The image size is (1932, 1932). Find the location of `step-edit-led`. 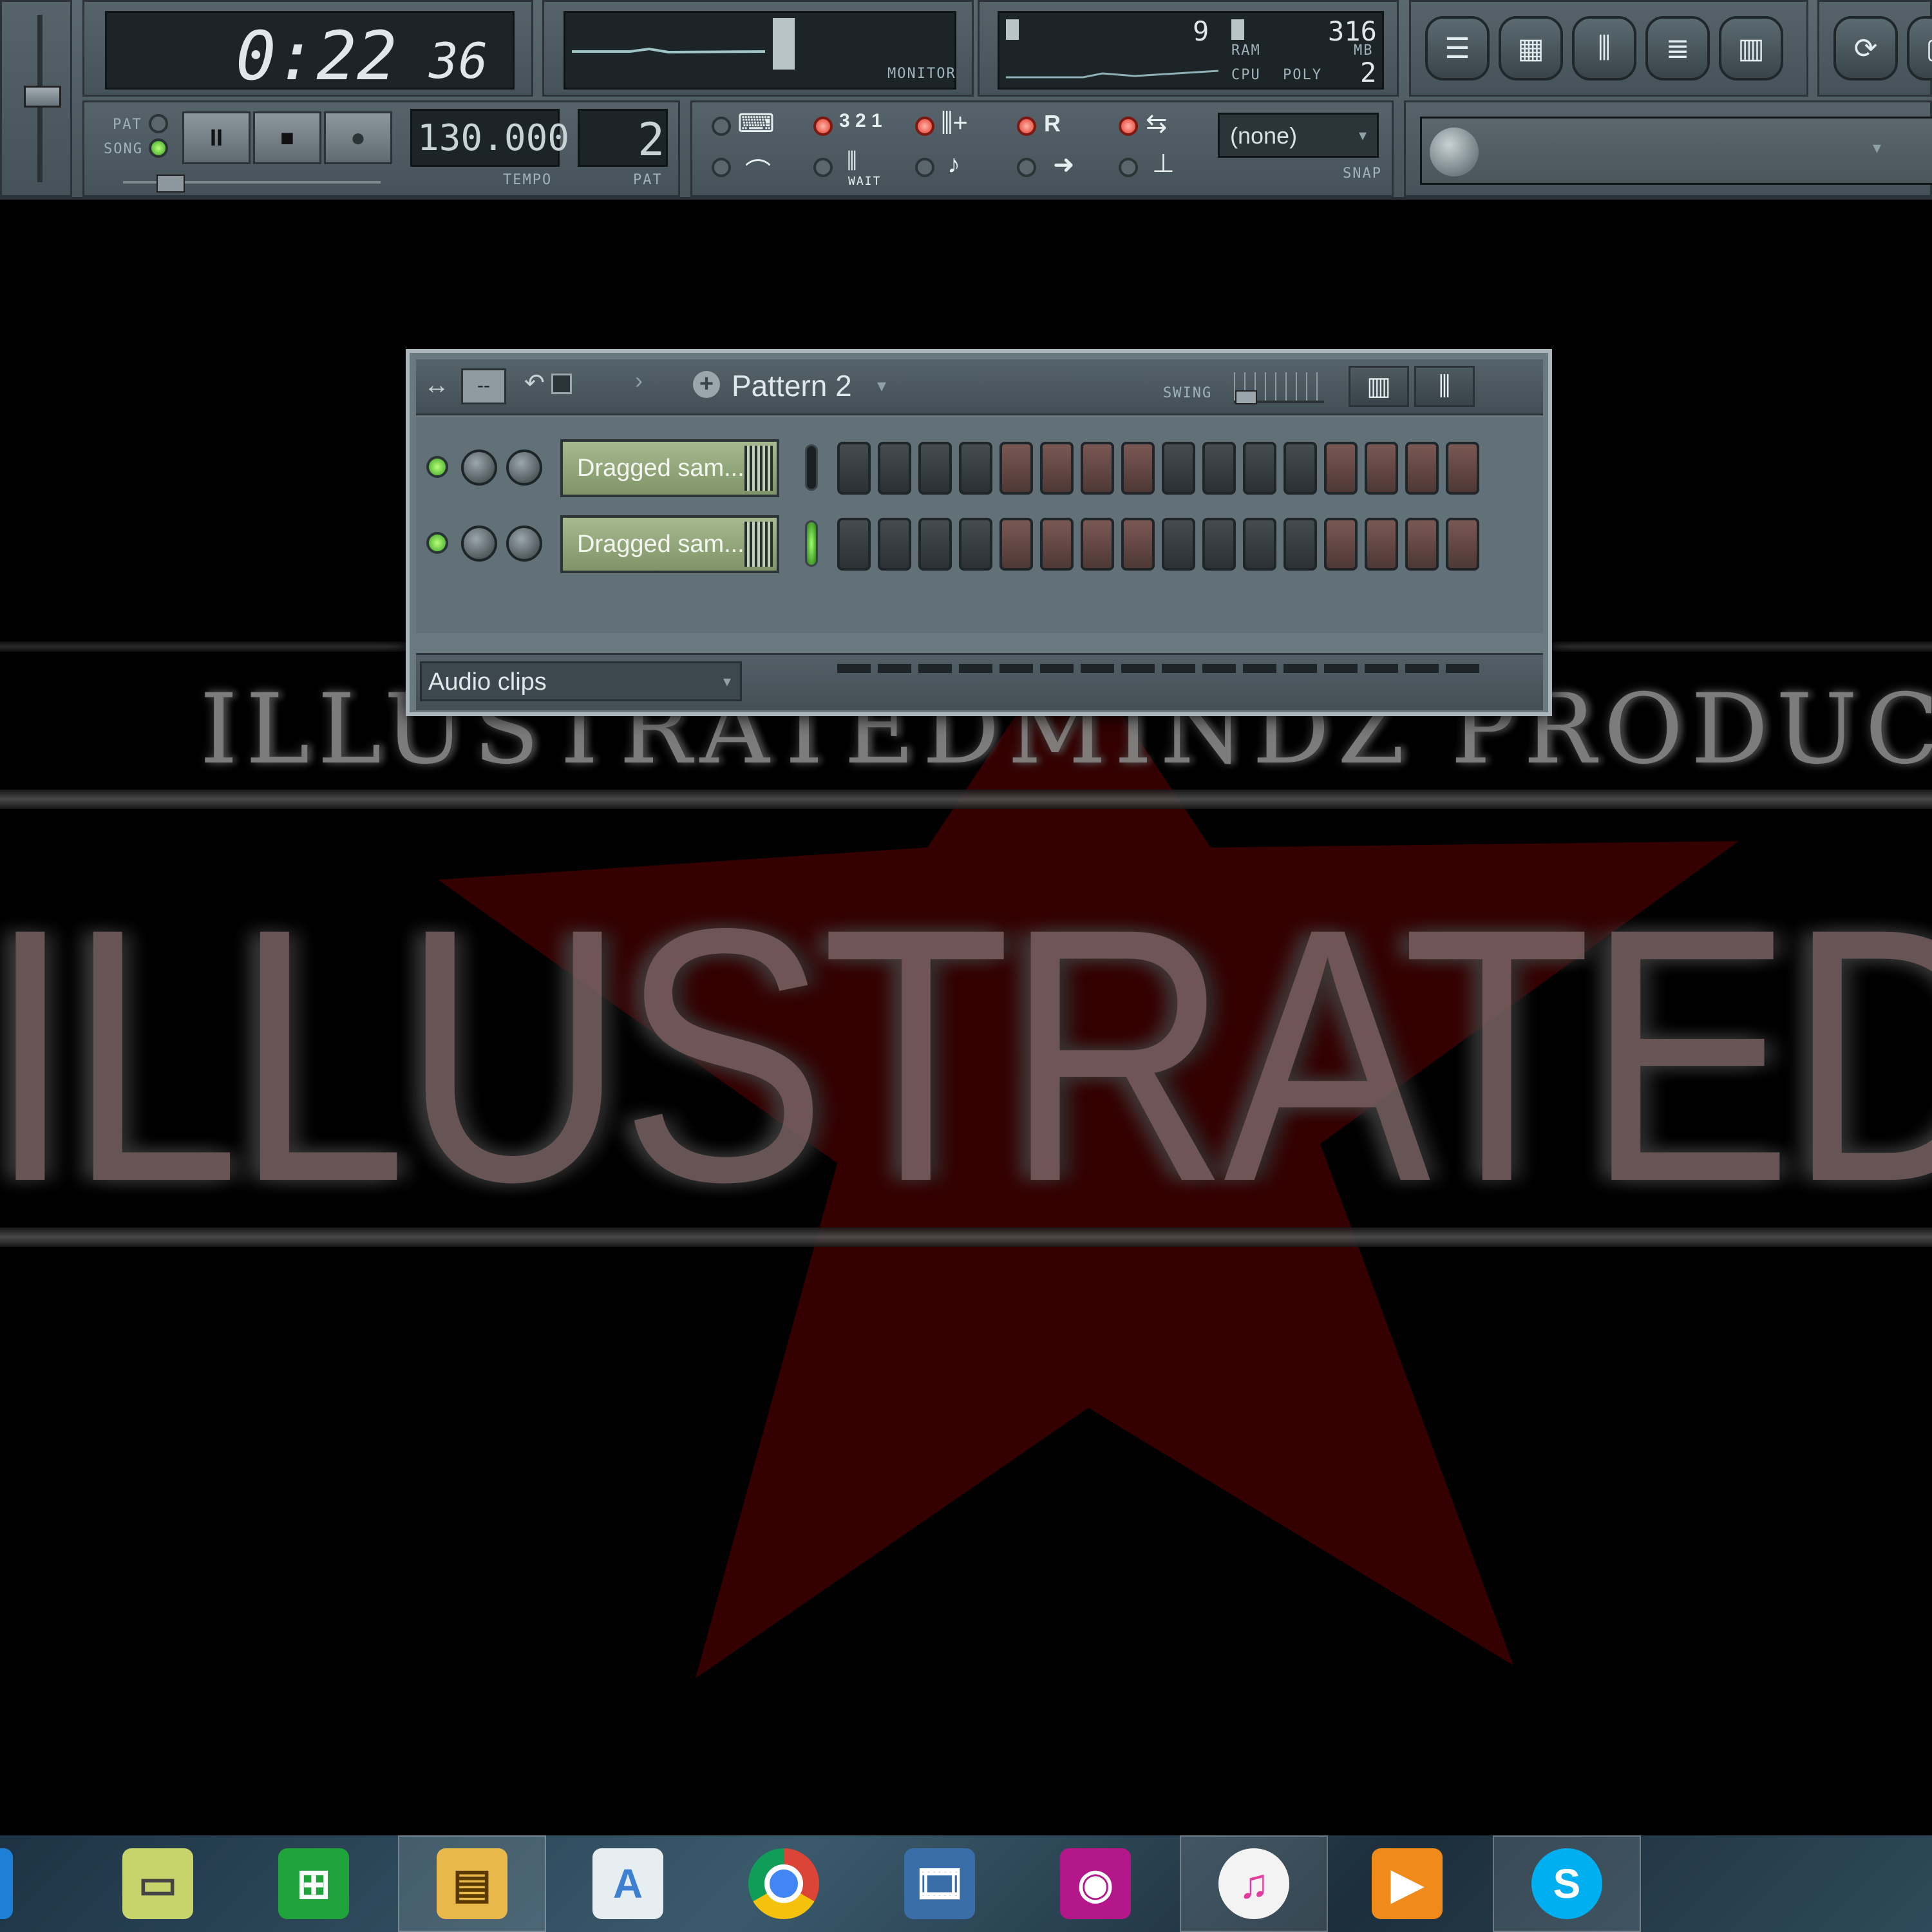

step-edit-led is located at coordinates (924, 127).